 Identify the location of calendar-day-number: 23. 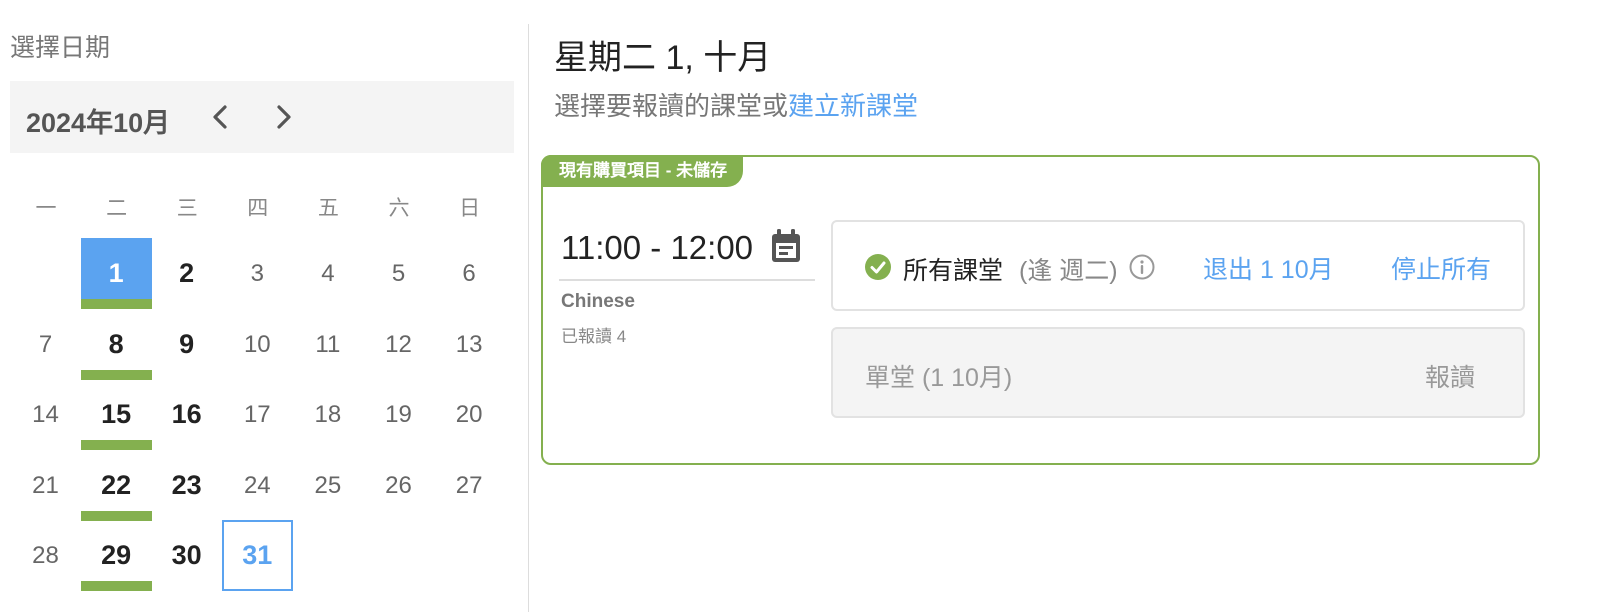
(186, 484).